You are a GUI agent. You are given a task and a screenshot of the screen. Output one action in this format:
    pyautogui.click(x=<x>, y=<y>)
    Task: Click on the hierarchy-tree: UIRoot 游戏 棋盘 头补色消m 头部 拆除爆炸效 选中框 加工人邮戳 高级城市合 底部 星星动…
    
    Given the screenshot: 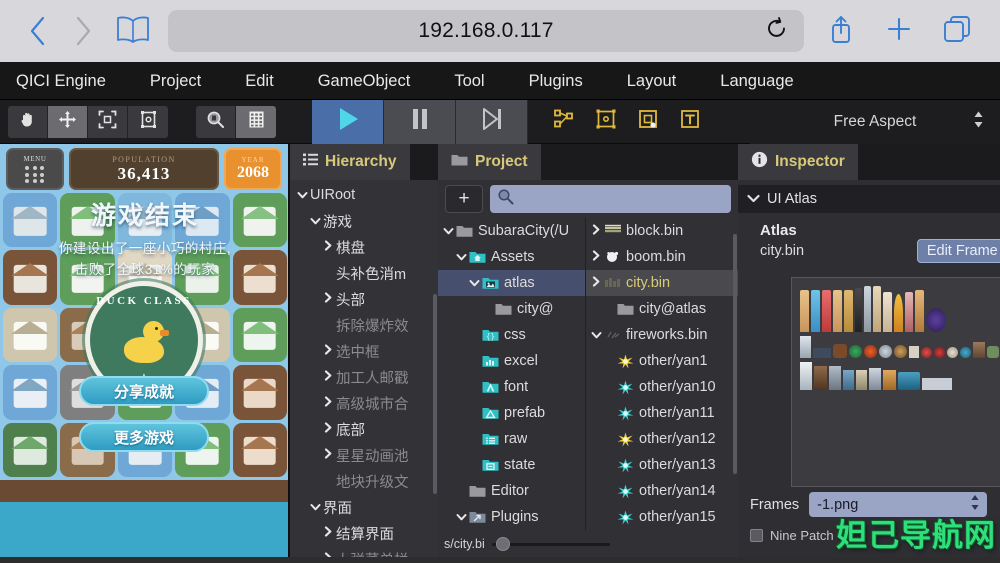 What is the action you would take?
    pyautogui.click(x=364, y=368)
    